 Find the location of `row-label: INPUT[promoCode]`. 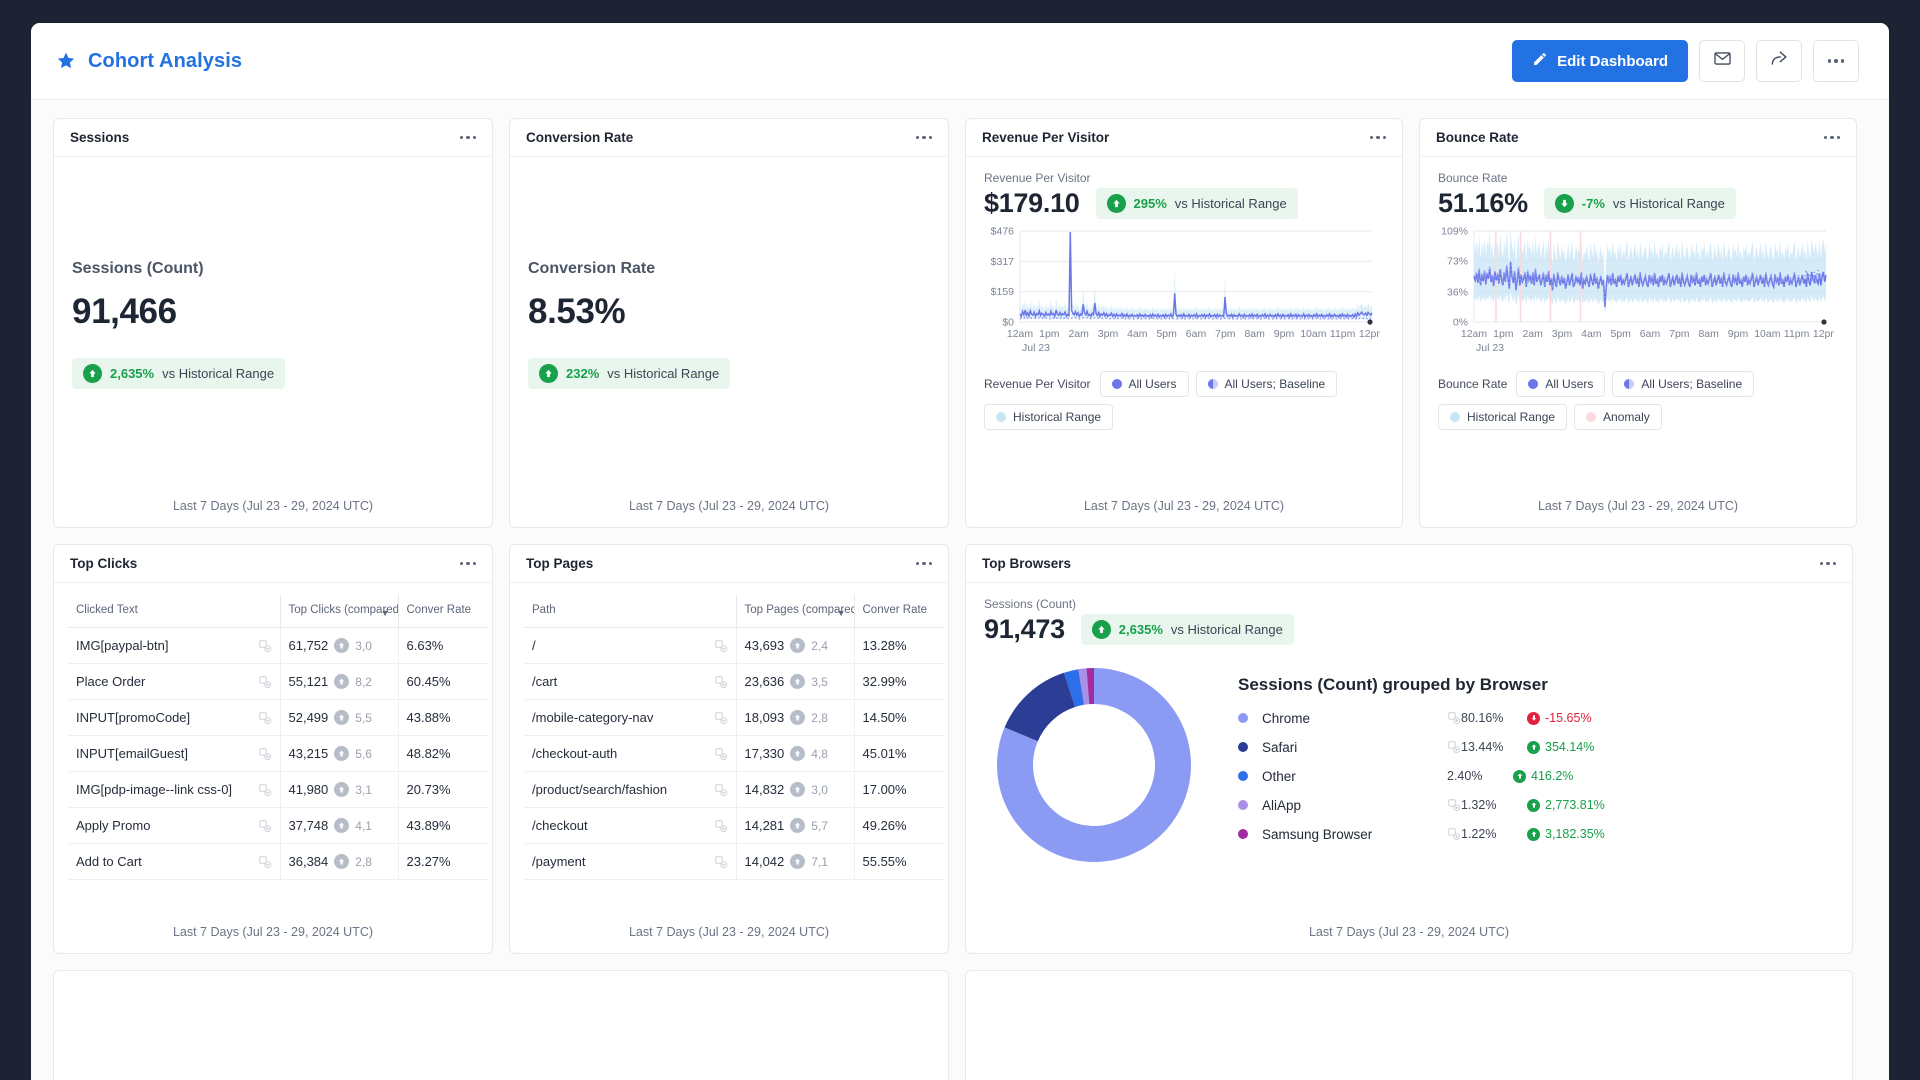

row-label: INPUT[promoCode] is located at coordinates (133, 718).